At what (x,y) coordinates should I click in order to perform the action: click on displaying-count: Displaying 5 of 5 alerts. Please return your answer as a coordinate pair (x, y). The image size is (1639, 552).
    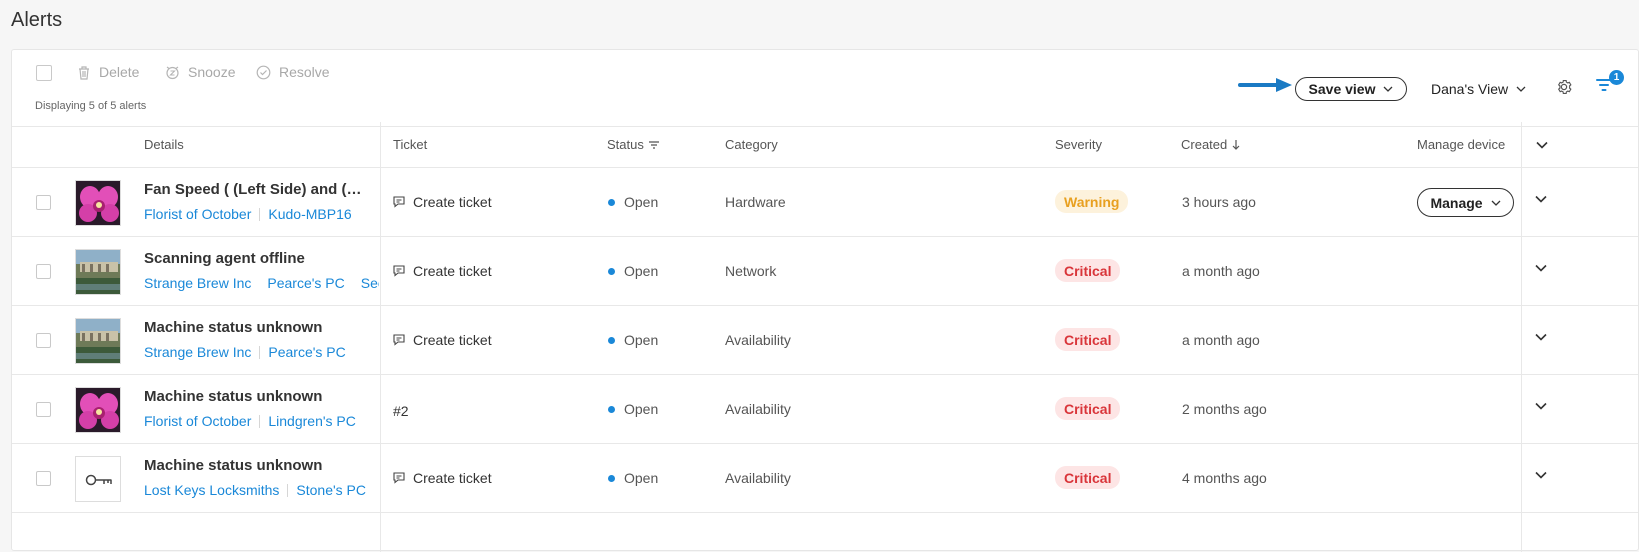
    Looking at the image, I should click on (91, 106).